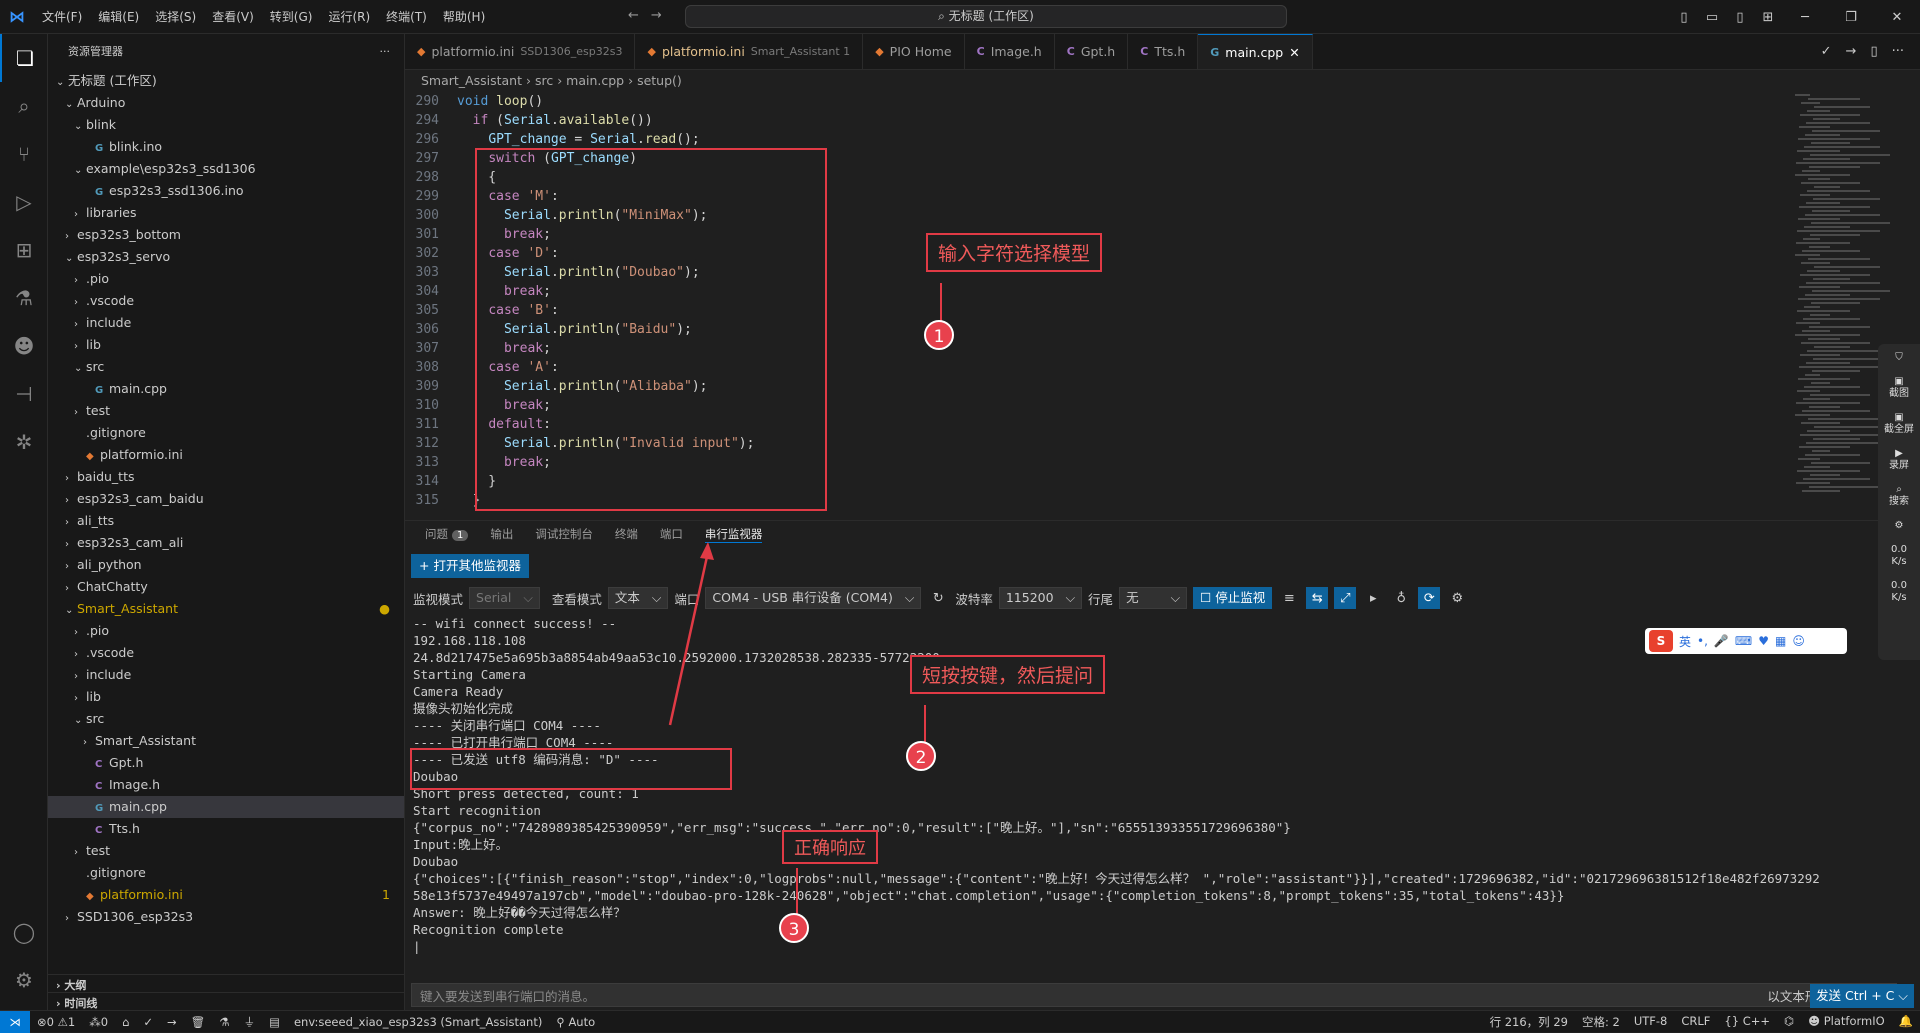  I want to click on env-status: env:seeed_xiao_esp32s3 (Smart_Assistant), so click(418, 1022).